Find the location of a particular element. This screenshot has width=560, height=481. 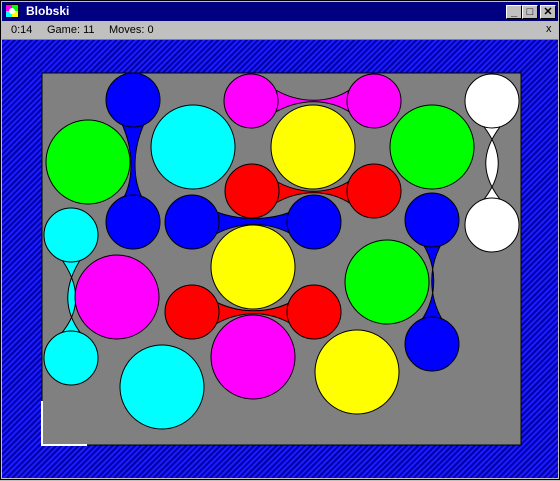

green-circle-right is located at coordinates (387, 282).